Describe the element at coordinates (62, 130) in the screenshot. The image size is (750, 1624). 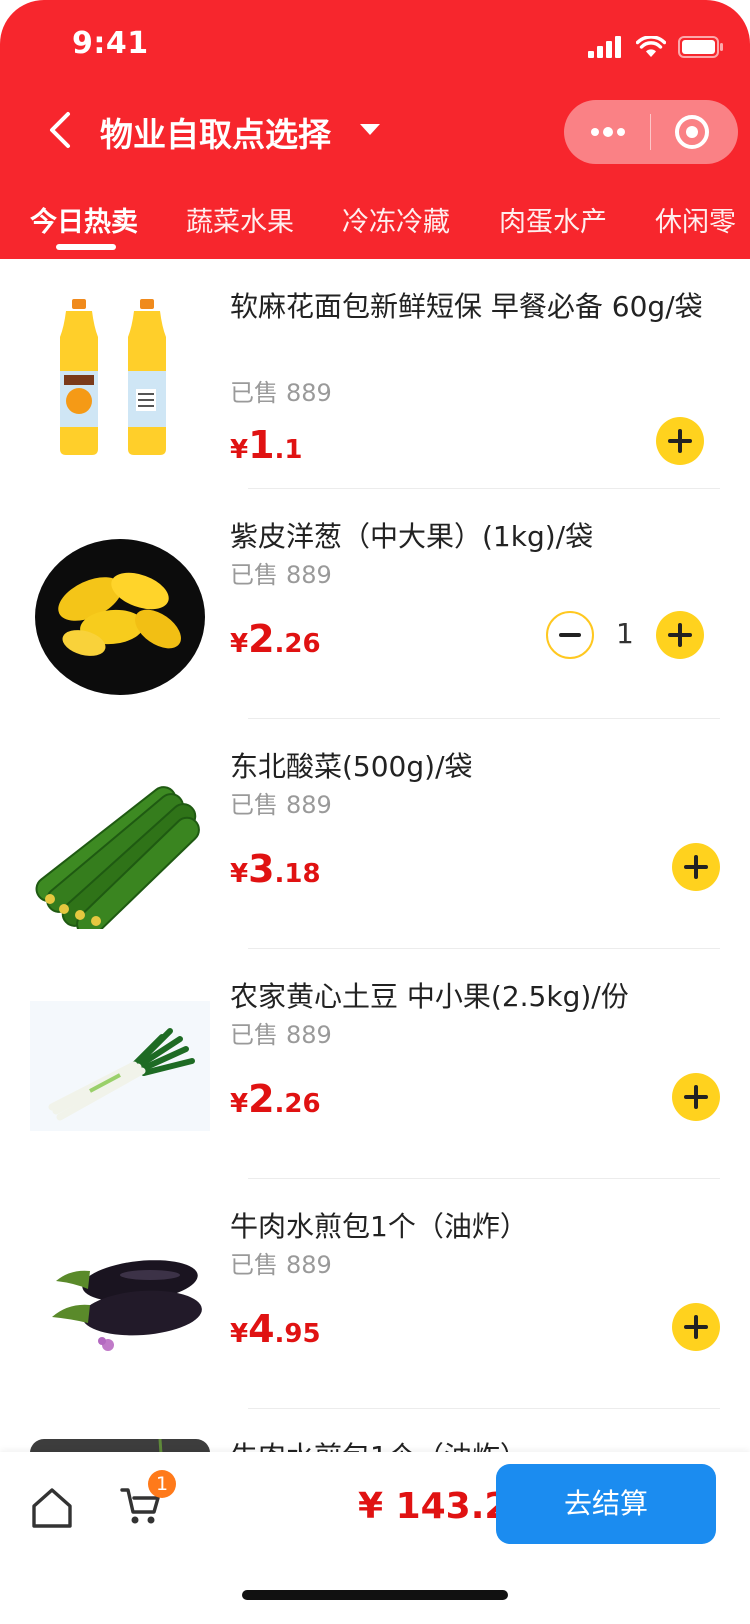
I see `back-arrow-icon` at that location.